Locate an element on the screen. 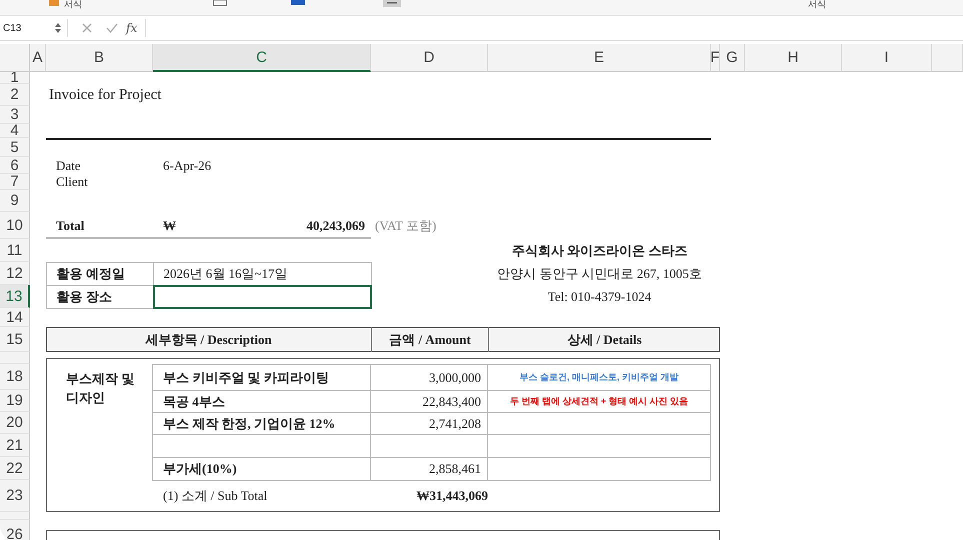 Image resolution: width=963 pixels, height=540 pixels. toolbar-icon is located at coordinates (220, 3).